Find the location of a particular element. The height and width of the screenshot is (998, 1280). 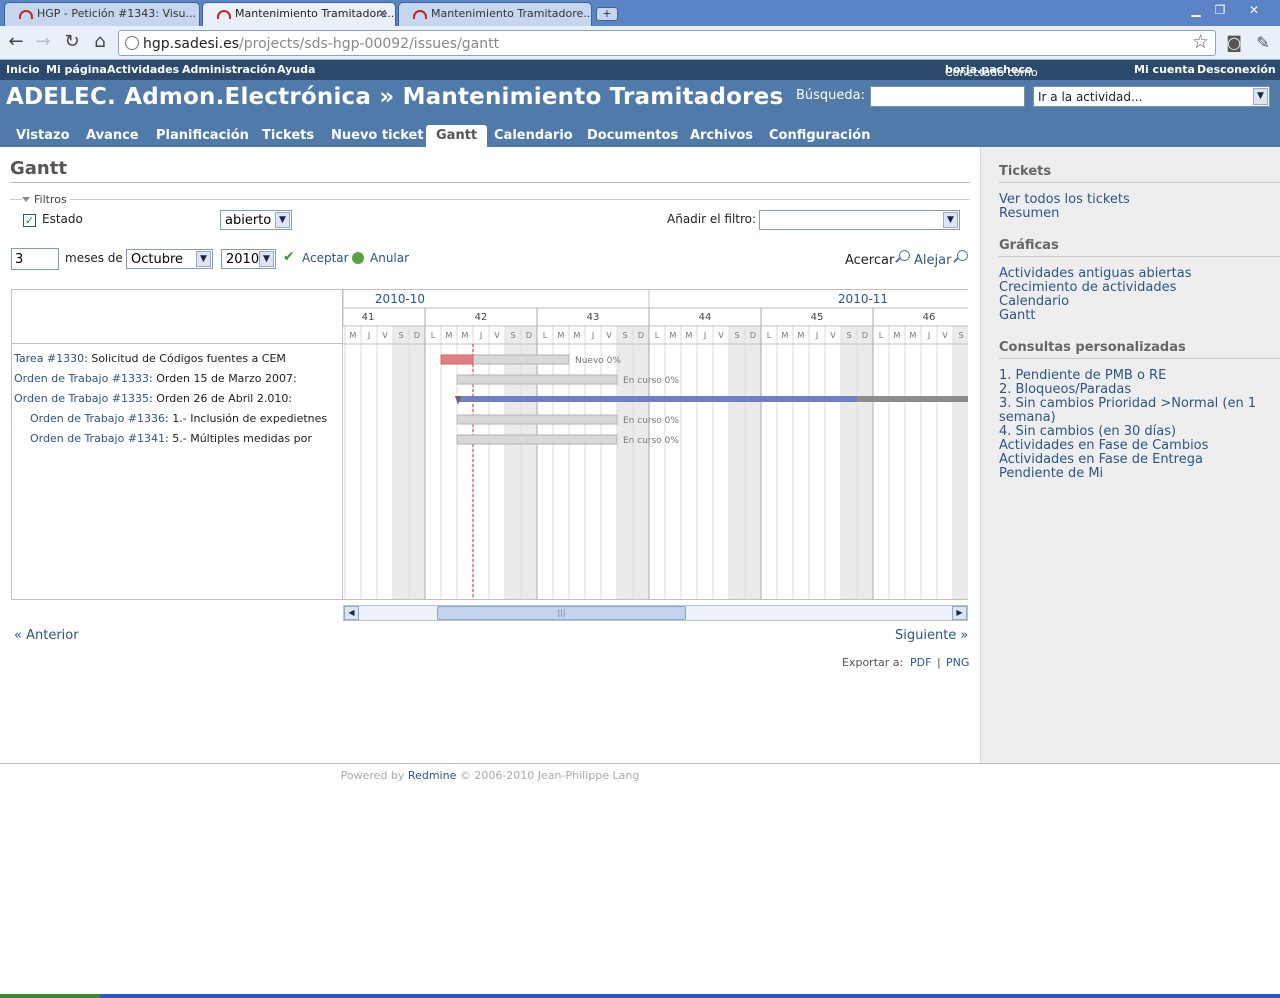

day-letter: S is located at coordinates (848, 335).